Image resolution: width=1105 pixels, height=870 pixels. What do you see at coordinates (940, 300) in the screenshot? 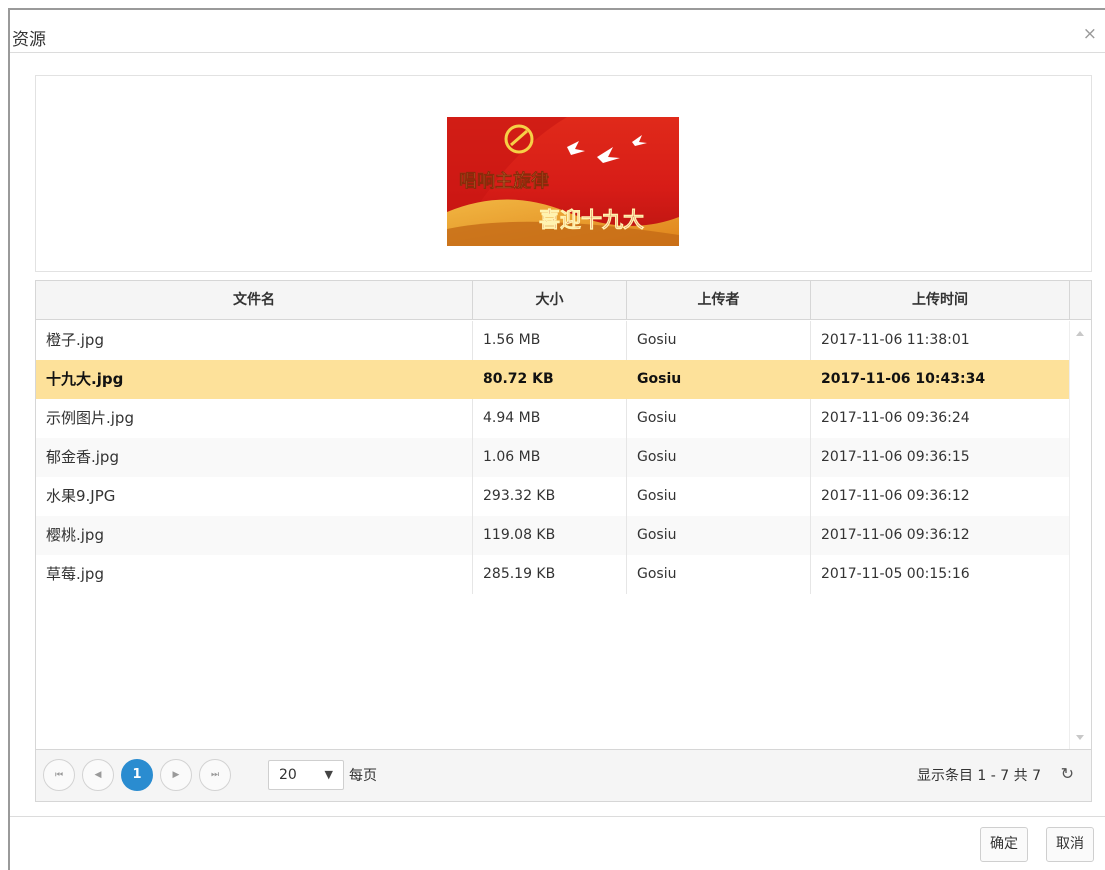
I see `column-header-upload-time: 上传时间` at bounding box center [940, 300].